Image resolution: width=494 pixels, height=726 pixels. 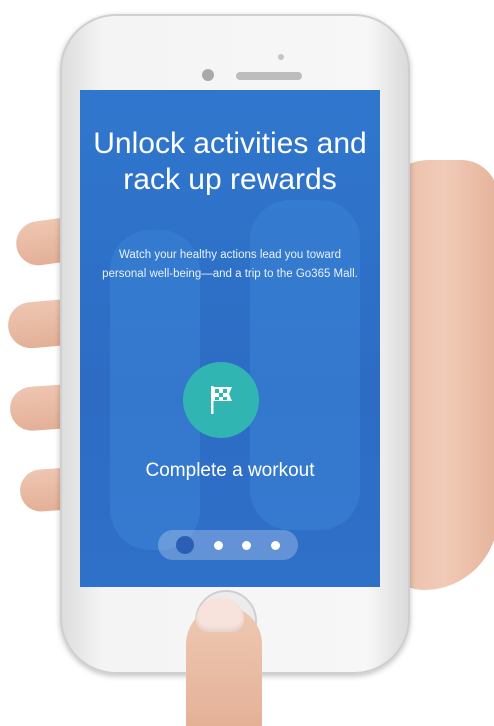 I want to click on checkered-flag-icon, so click(x=221, y=400).